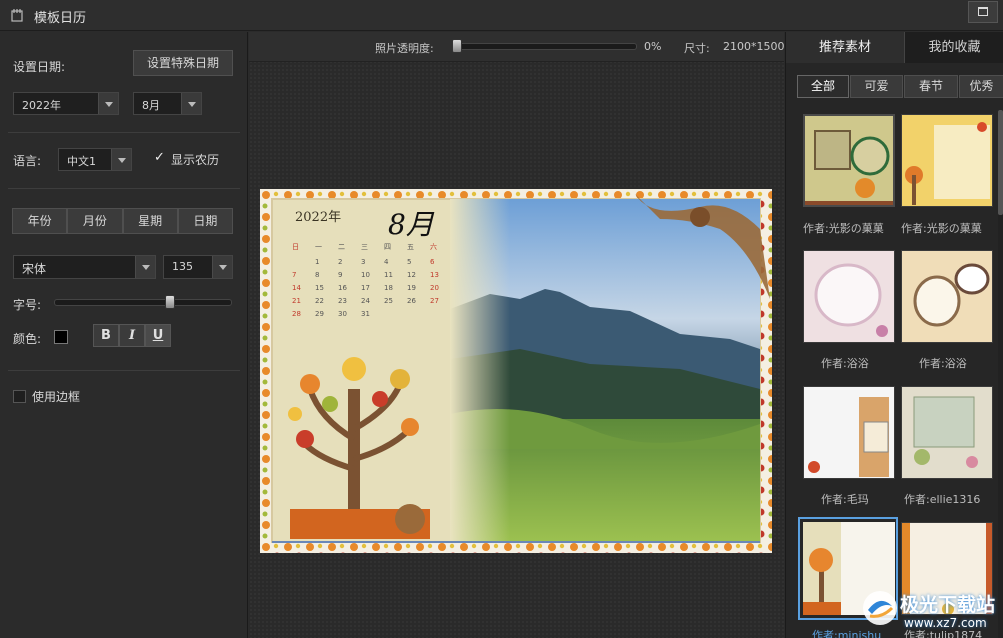 The height and width of the screenshot is (638, 1003). Describe the element at coordinates (84, 267) in the screenshot. I see `font-select: 宋体` at that location.